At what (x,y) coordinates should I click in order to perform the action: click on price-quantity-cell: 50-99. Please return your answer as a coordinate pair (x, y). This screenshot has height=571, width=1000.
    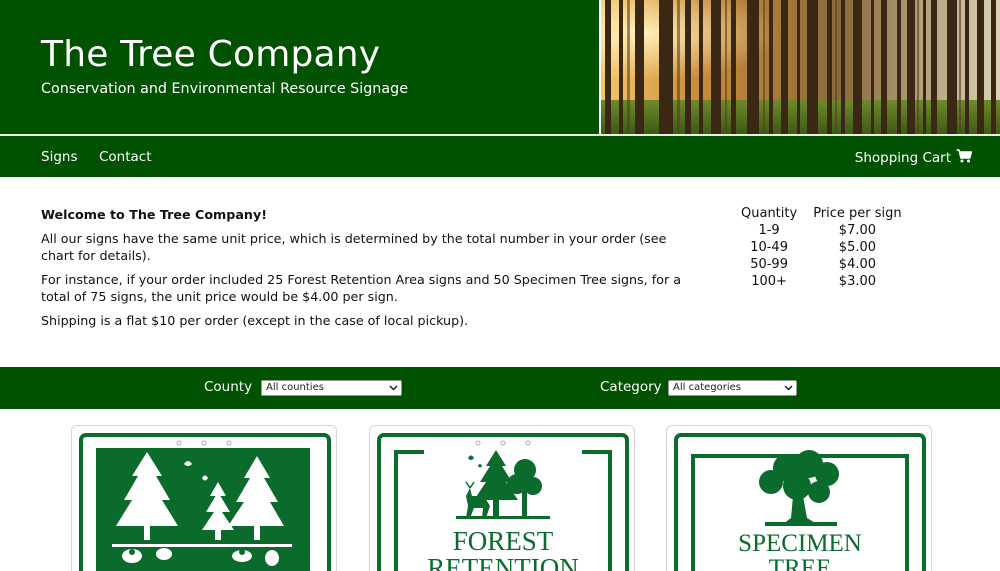
    Looking at the image, I should click on (769, 264).